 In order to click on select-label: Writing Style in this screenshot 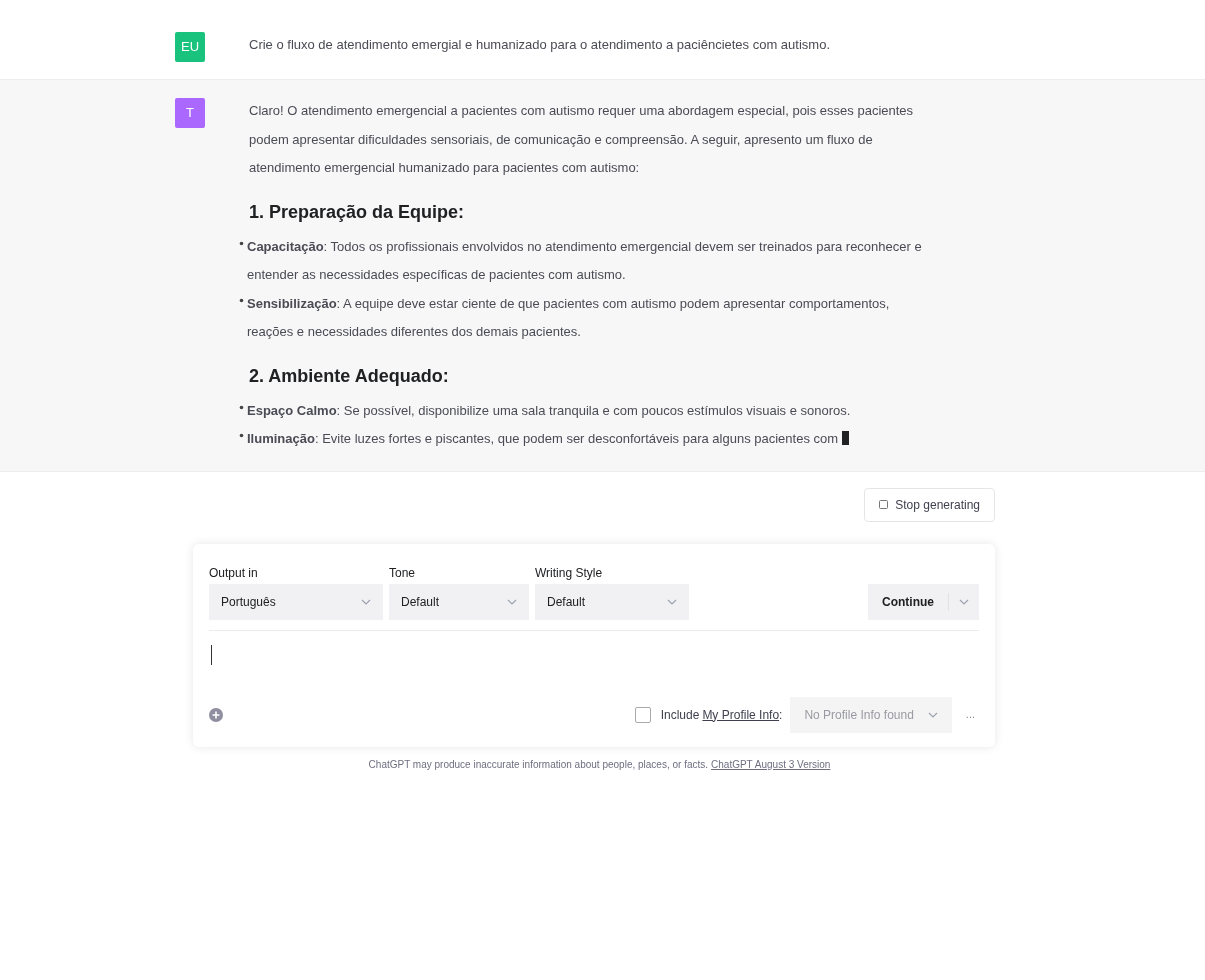, I will do `click(569, 573)`.